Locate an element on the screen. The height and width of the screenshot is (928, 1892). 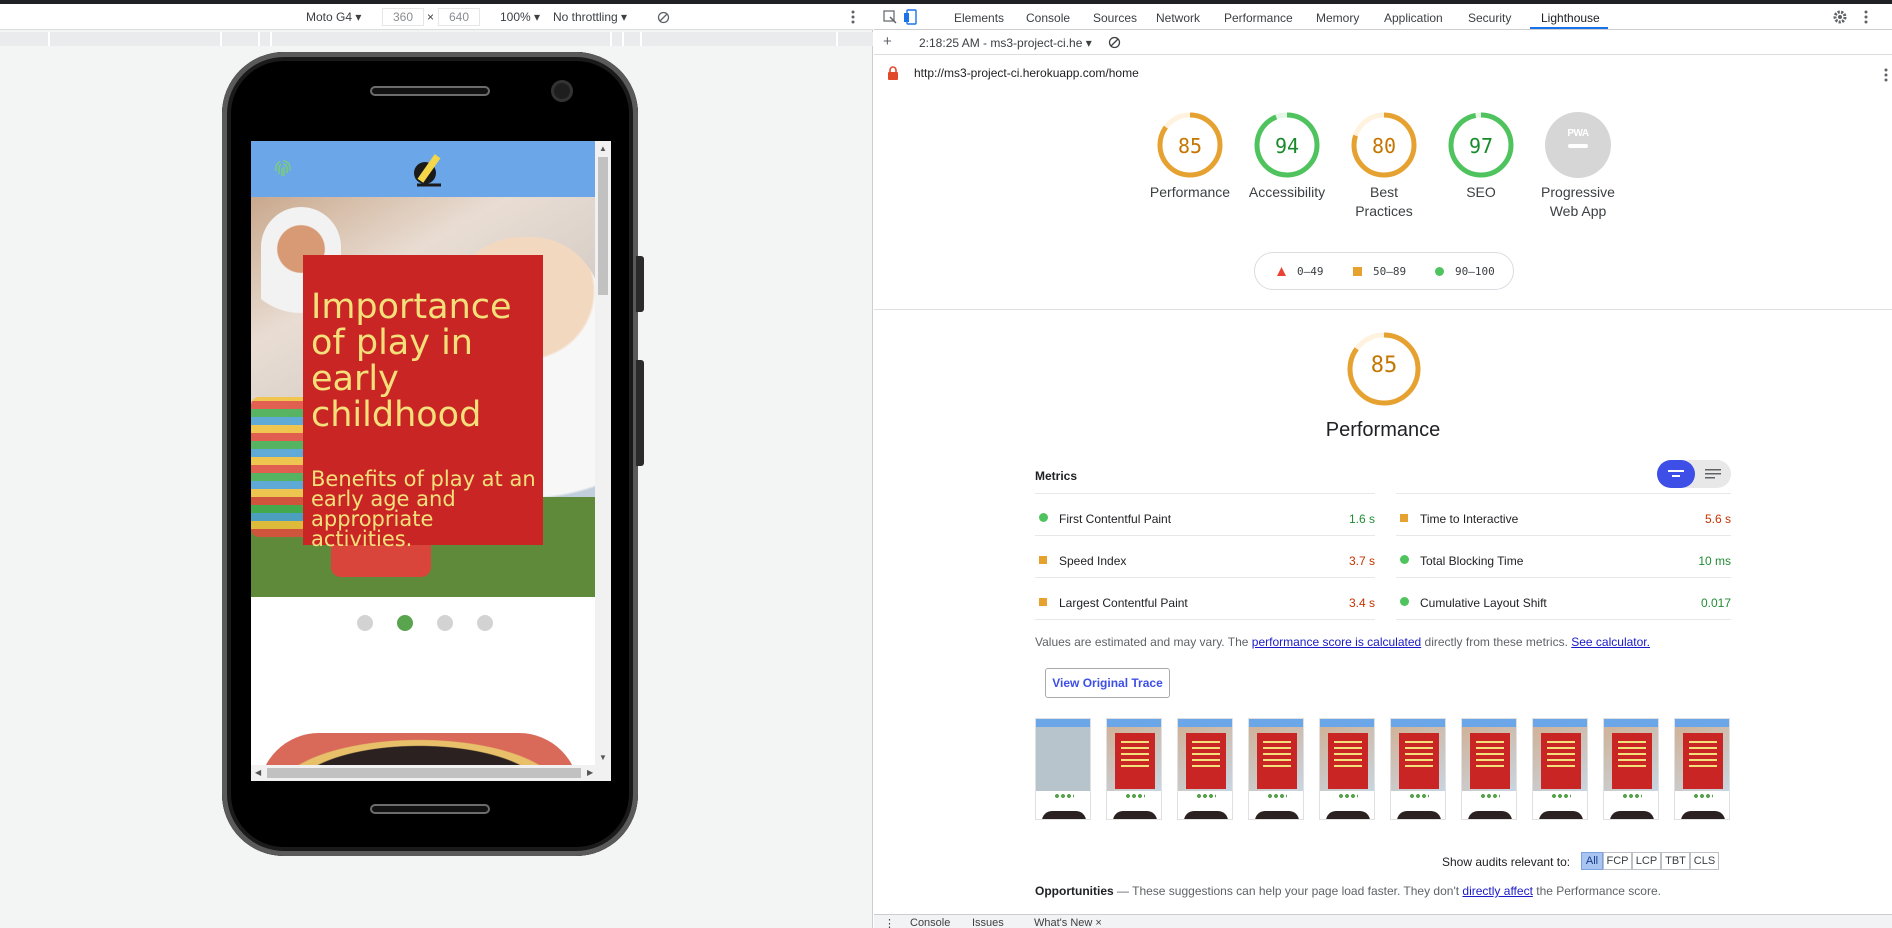
zoom-select: 100% ▾ is located at coordinates (520, 17).